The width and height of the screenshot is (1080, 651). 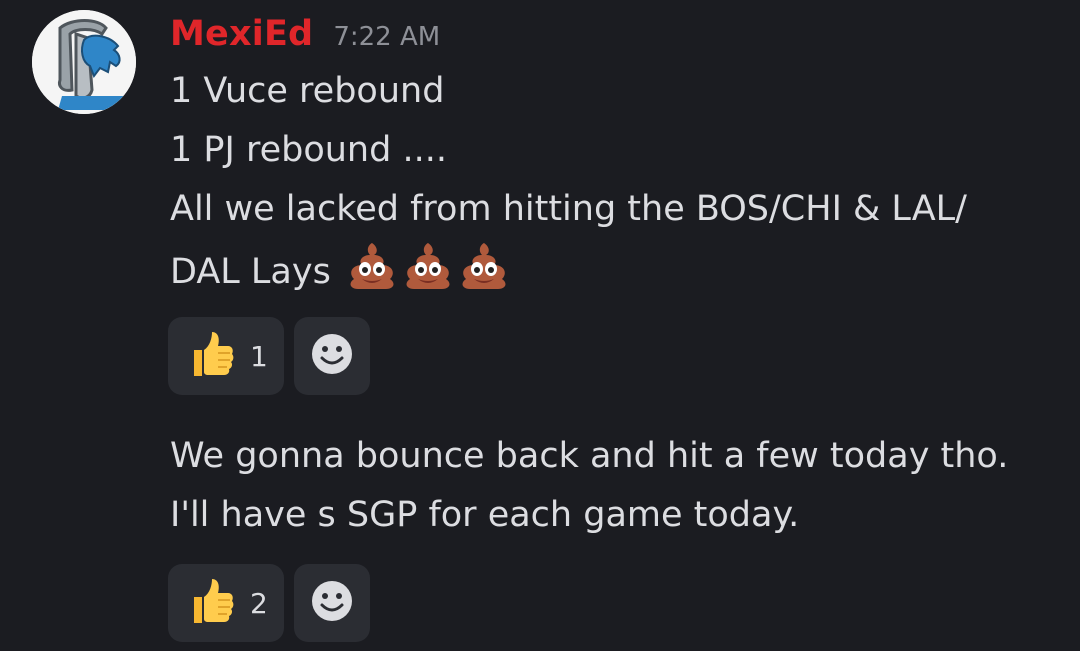 I want to click on lions-logo-icon, so click(x=84, y=62).